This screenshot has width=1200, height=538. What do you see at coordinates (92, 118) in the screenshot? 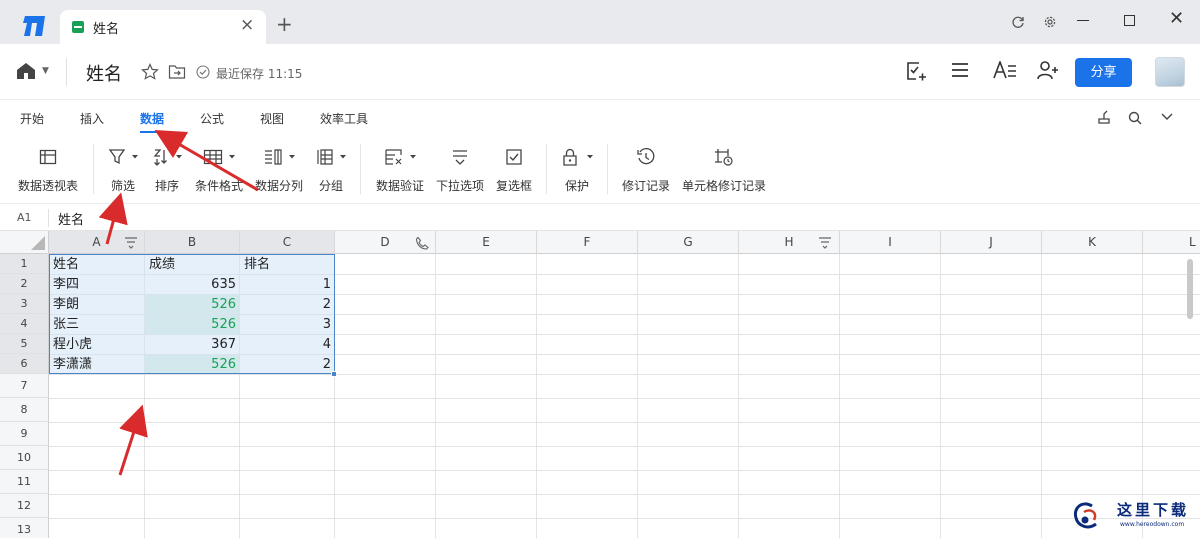
I see `tab-insert: 插入` at bounding box center [92, 118].